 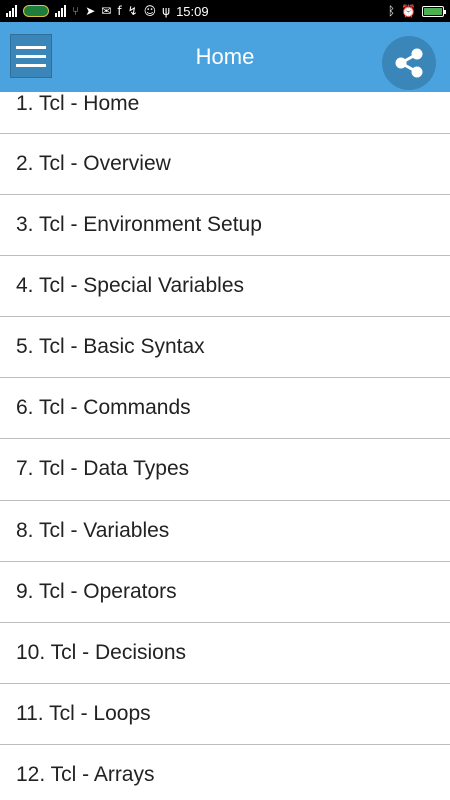 I want to click on mail-icon: ✉, so click(x=106, y=11).